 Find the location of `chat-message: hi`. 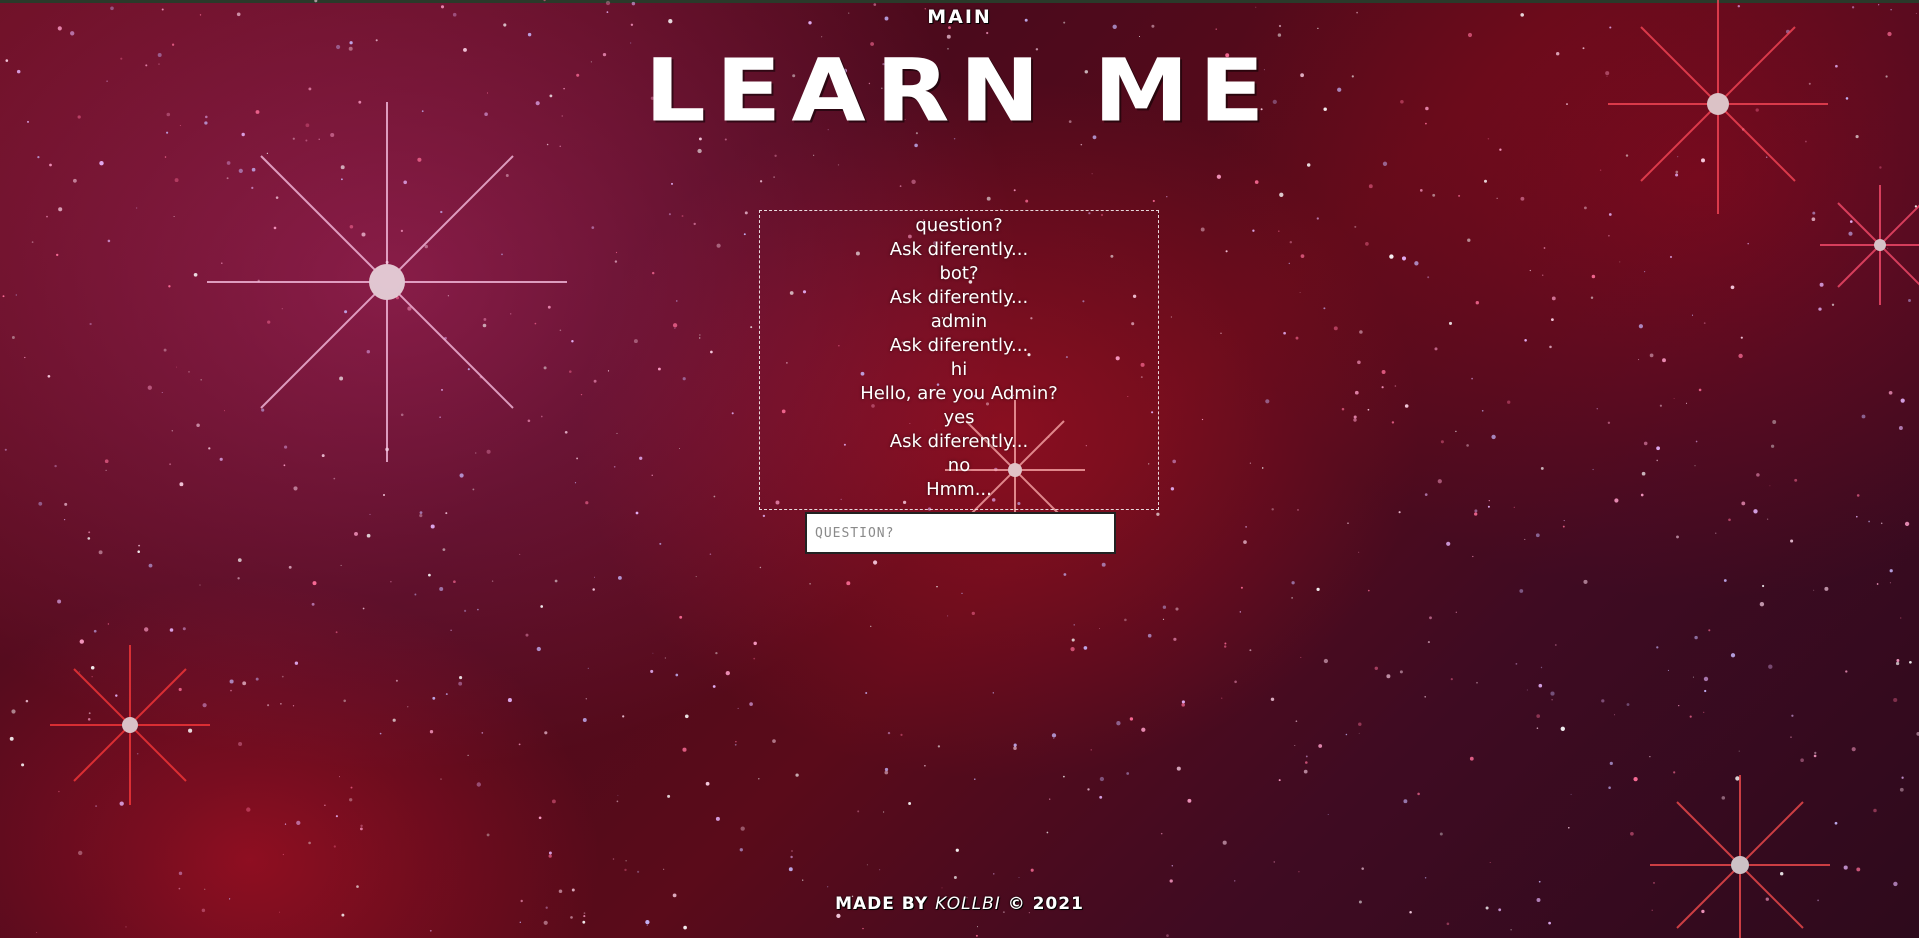

chat-message: hi is located at coordinates (959, 369).